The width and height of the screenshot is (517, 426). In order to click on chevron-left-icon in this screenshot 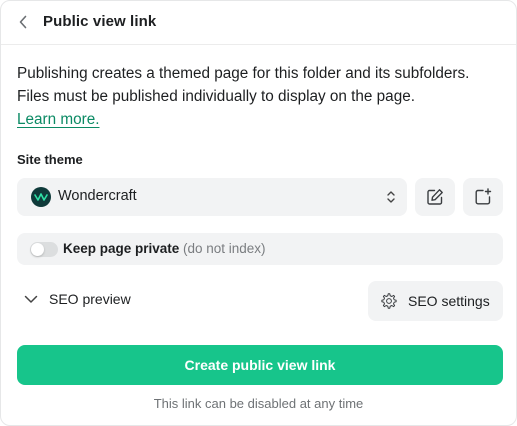, I will do `click(23, 22)`.